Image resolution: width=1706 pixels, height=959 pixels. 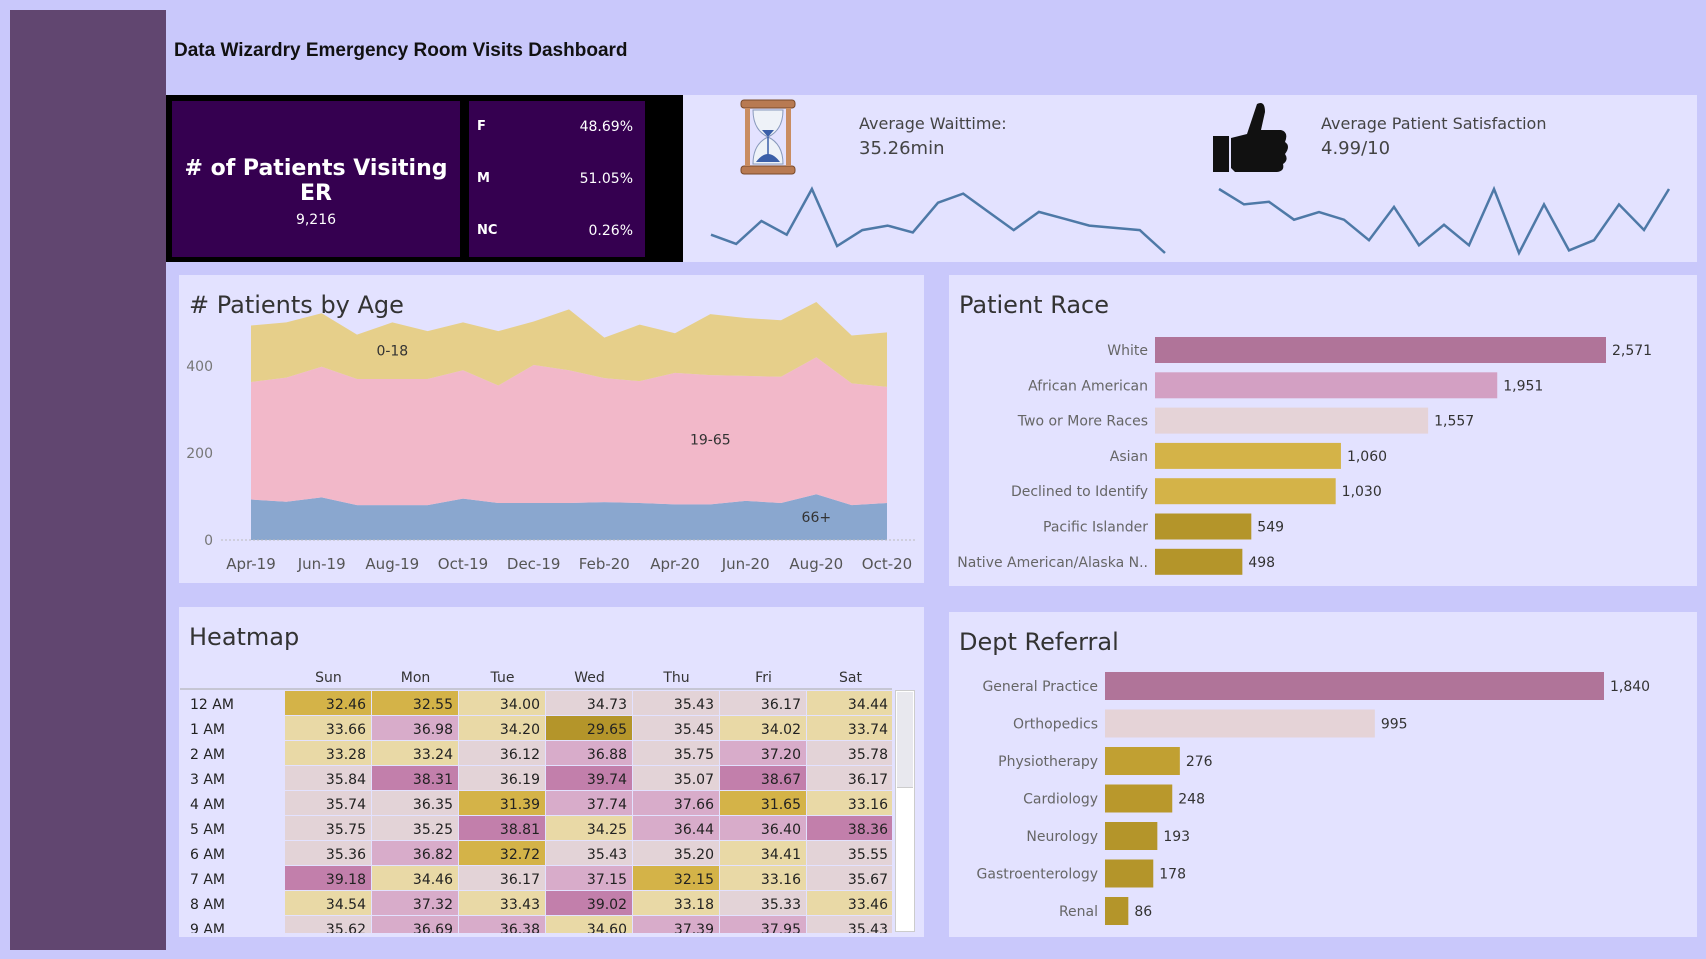 What do you see at coordinates (607, 928) in the screenshot?
I see `heatmap-cell-value: 34.60` at bounding box center [607, 928].